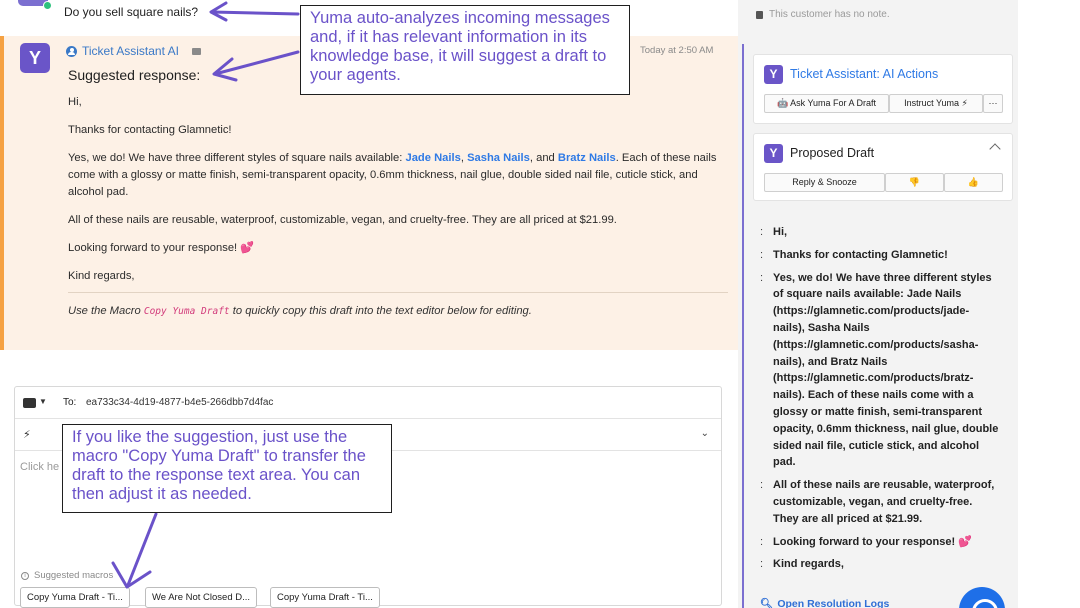  I want to click on note-author: Ticket Assistant AI, so click(133, 51).